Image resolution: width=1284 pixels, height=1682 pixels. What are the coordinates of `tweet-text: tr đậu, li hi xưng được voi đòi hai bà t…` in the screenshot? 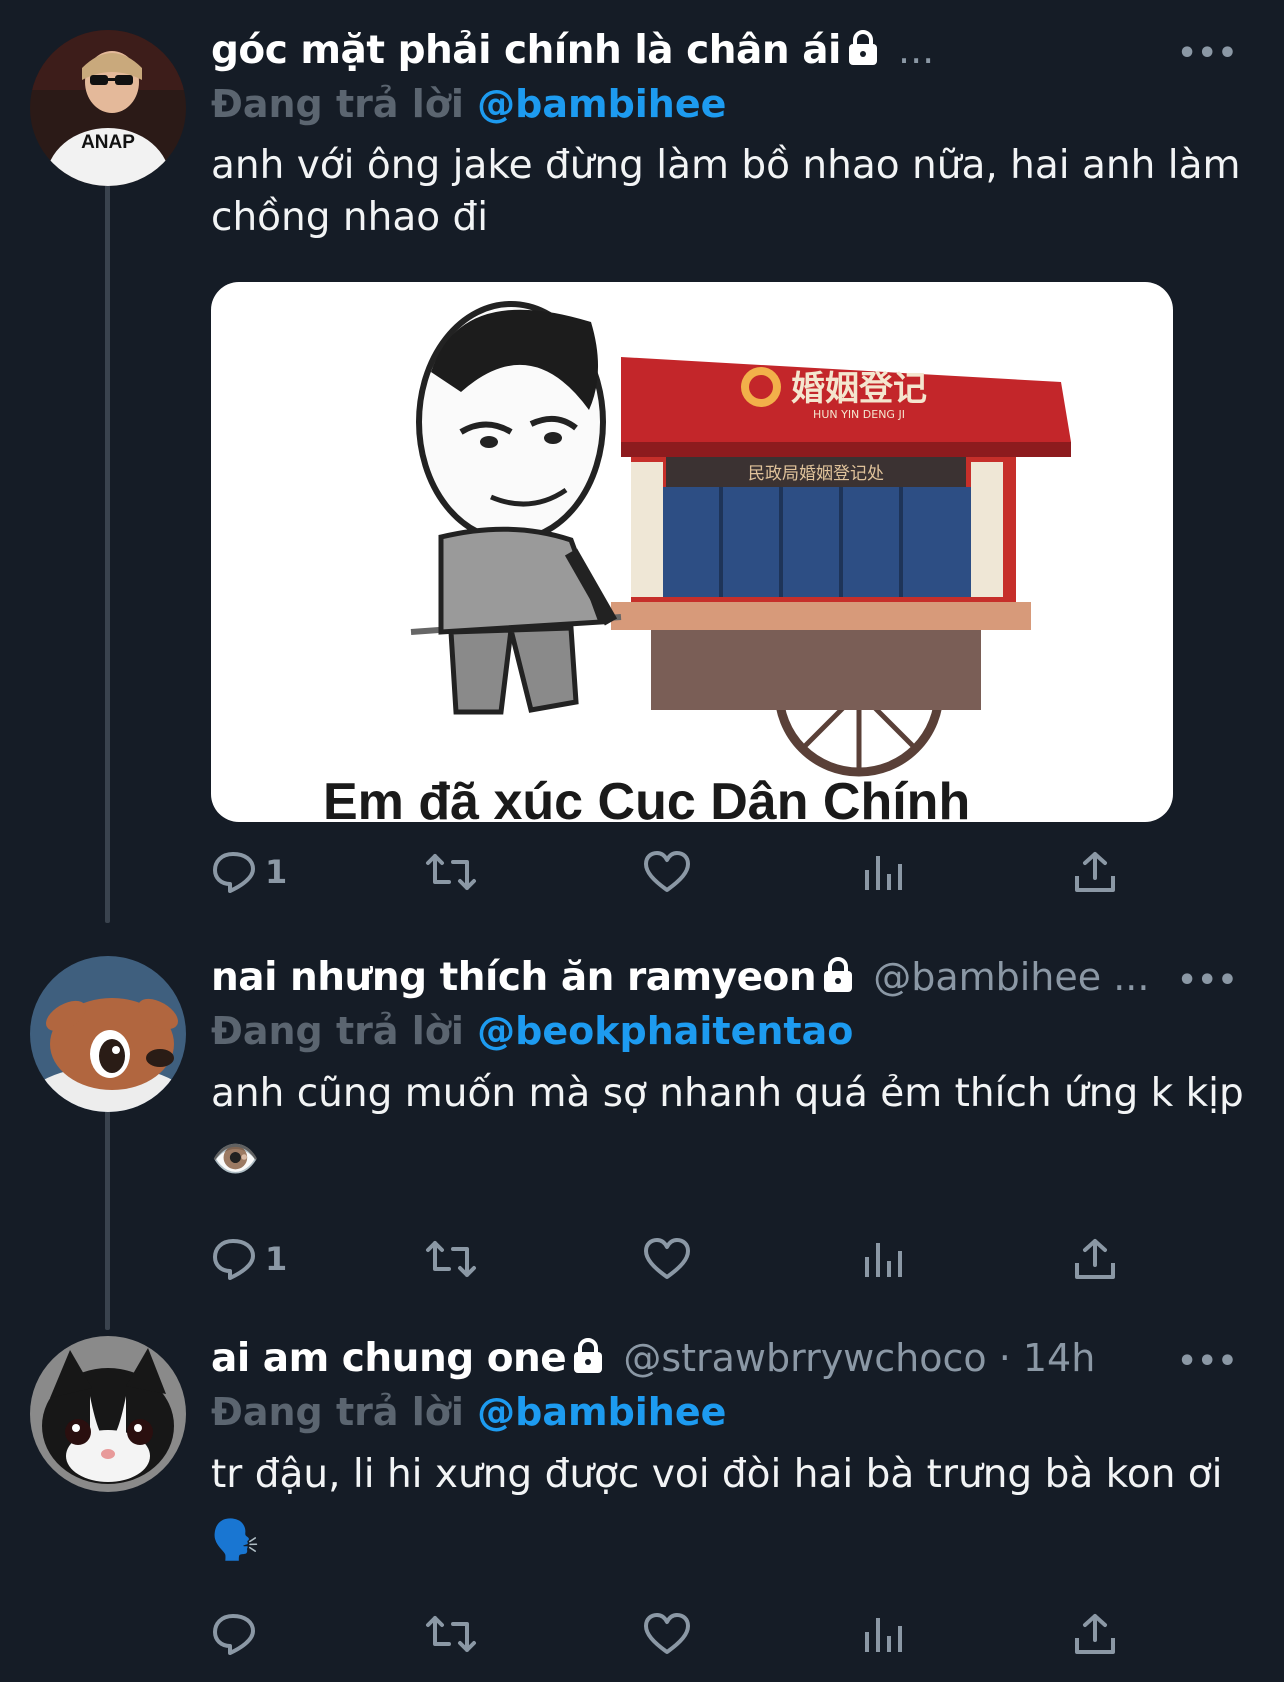 It's located at (717, 1507).